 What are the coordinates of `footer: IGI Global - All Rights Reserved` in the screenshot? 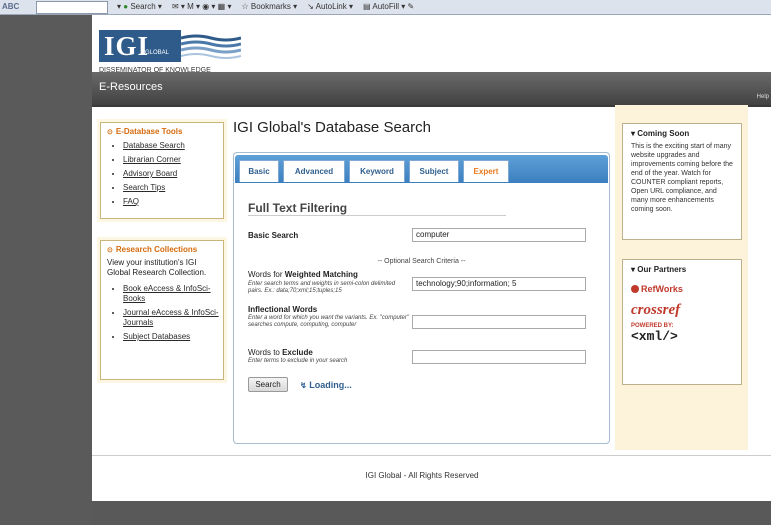 It's located at (431, 478).